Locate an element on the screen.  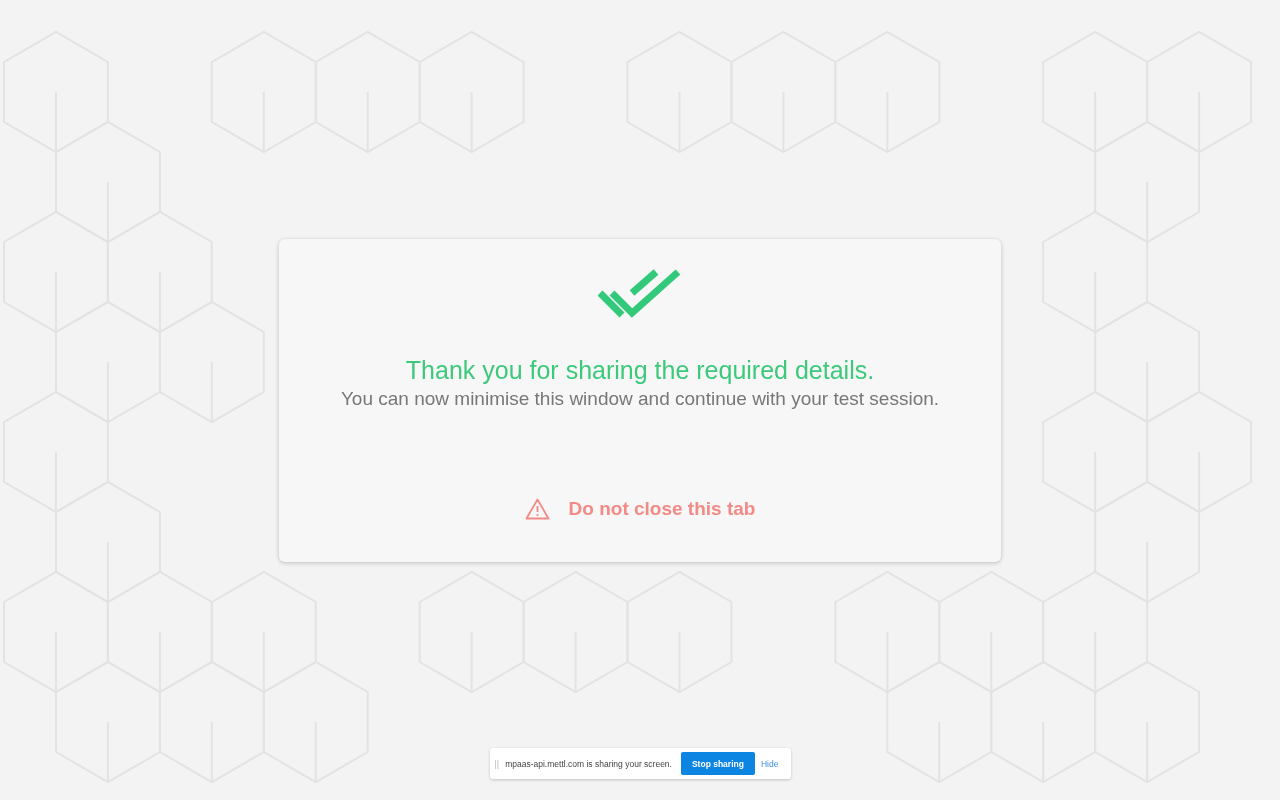
success-title: Thank you for sharing the required details. is located at coordinates (640, 370).